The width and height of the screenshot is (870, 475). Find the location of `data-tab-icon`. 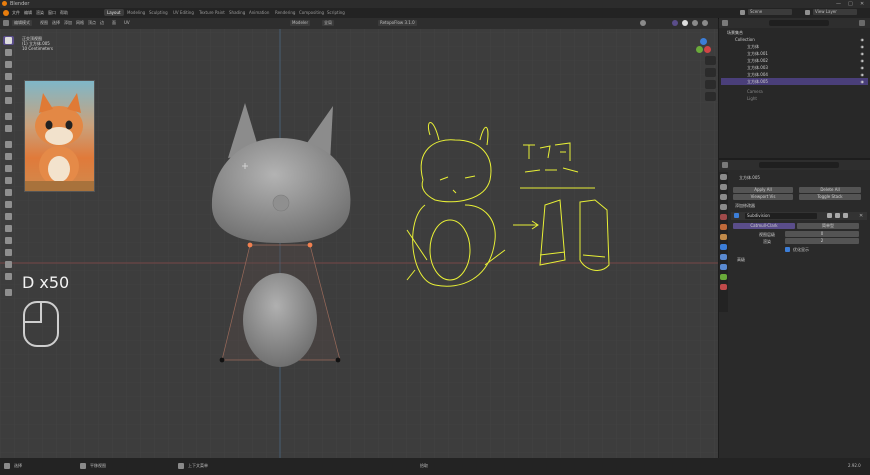

data-tab-icon is located at coordinates (723, 277).